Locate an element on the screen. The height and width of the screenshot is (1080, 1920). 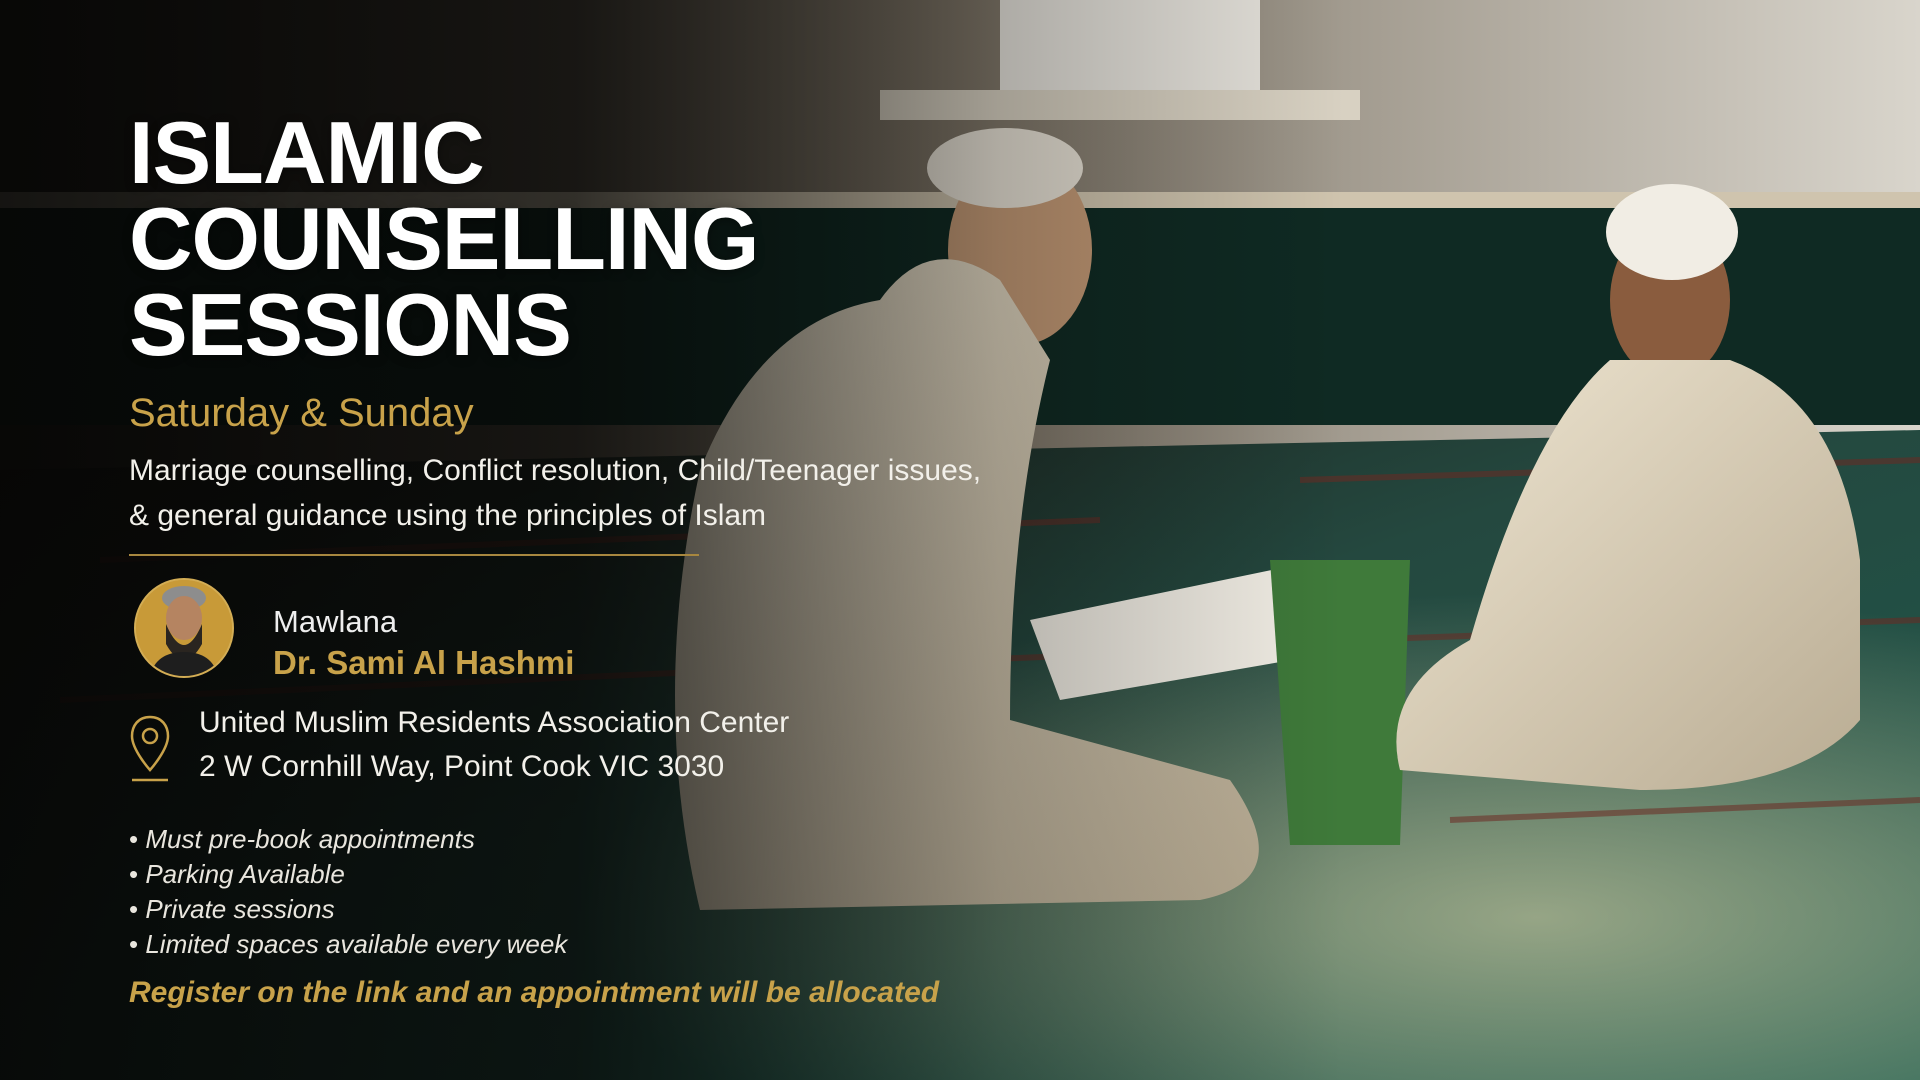
list-item: Private sessions is located at coordinates (589, 909).